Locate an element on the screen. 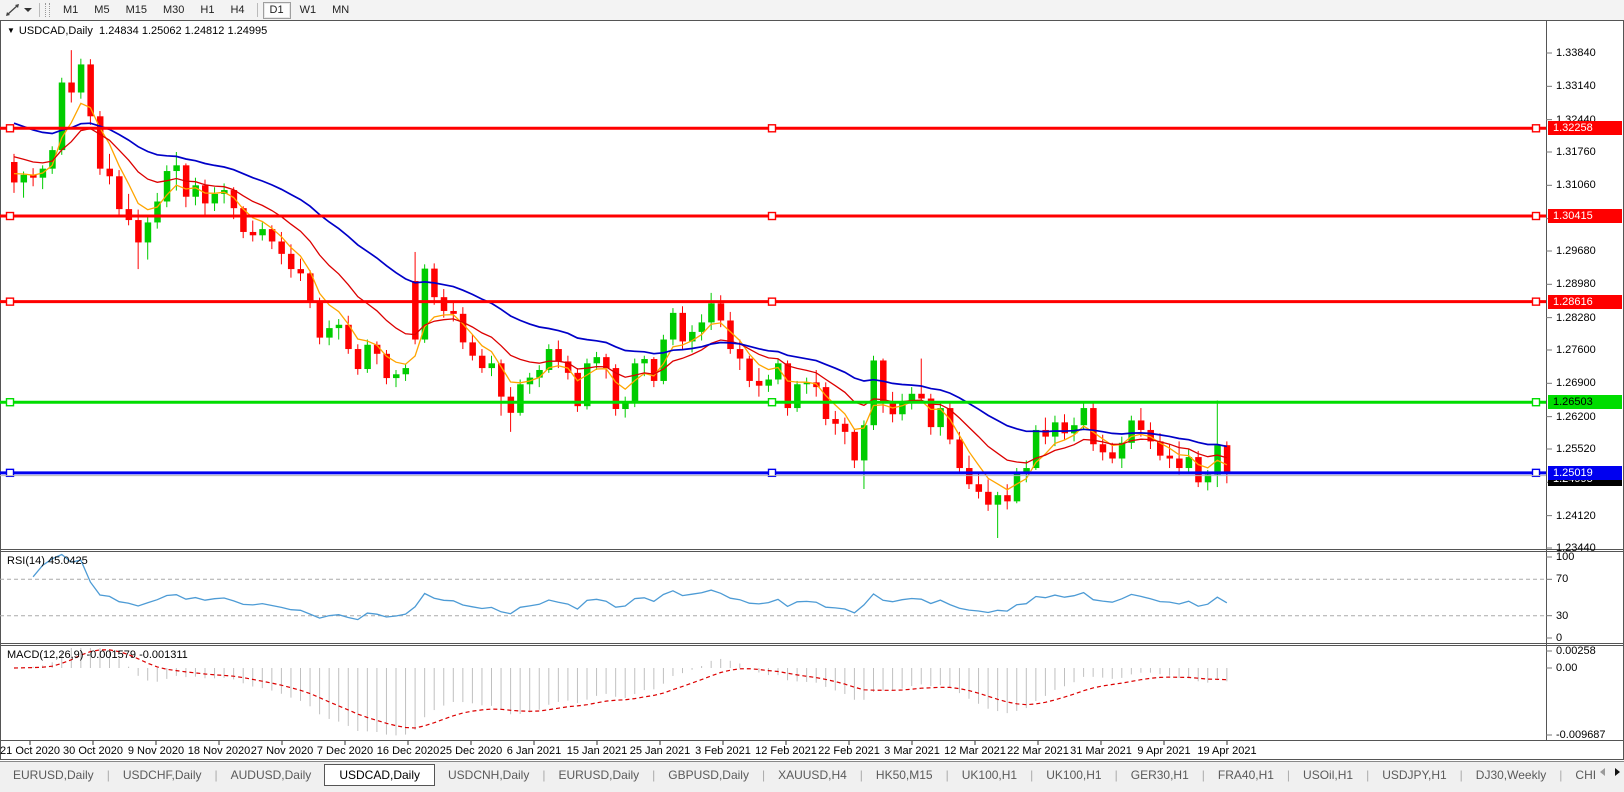 The height and width of the screenshot is (792, 1624). tool-dropdown-caret-icon is located at coordinates (28, 10).